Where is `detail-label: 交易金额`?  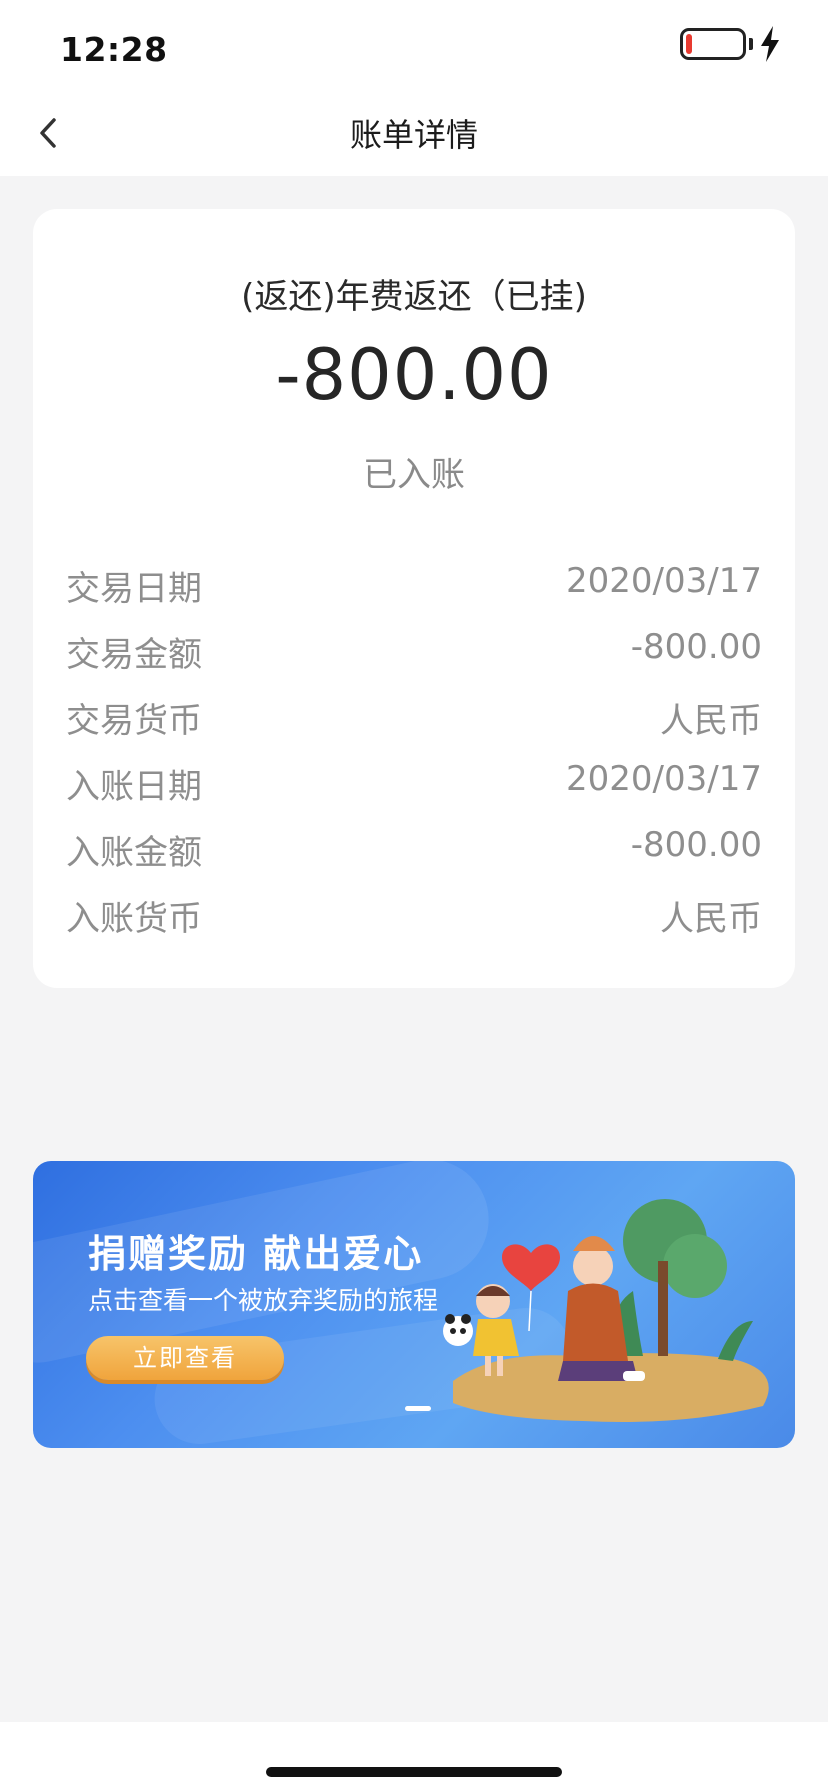 detail-label: 交易金额 is located at coordinates (134, 655).